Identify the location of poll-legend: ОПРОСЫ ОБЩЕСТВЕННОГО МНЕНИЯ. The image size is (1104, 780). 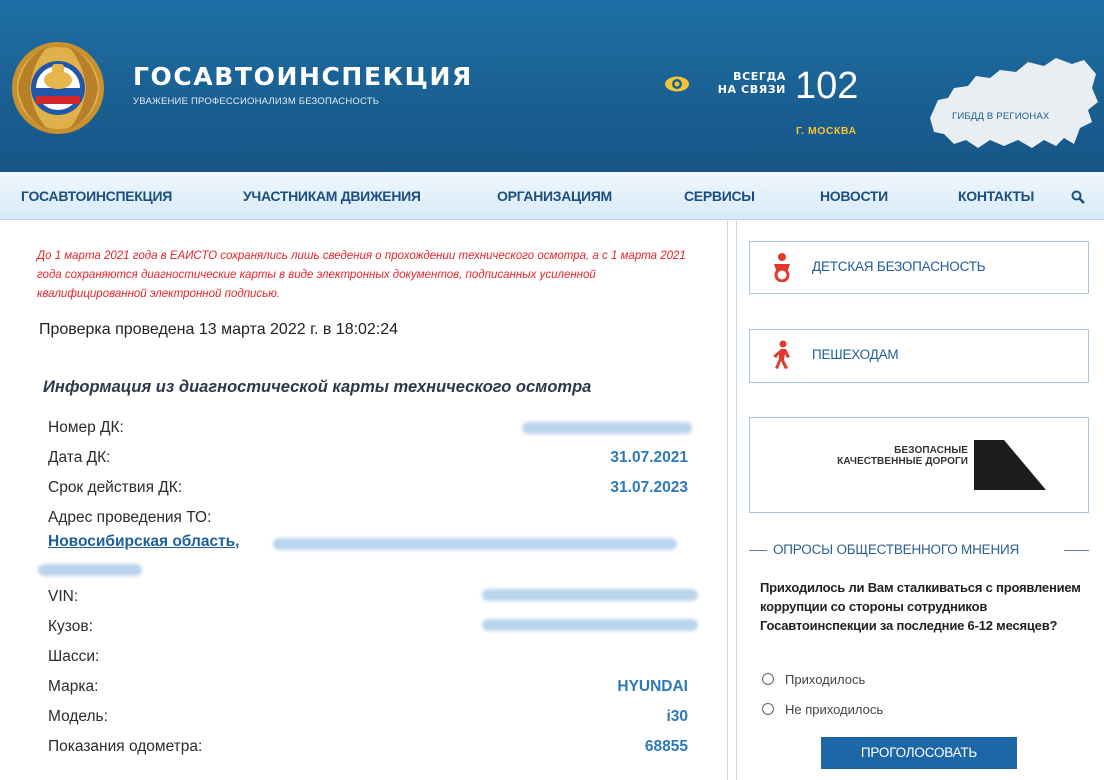
(896, 549).